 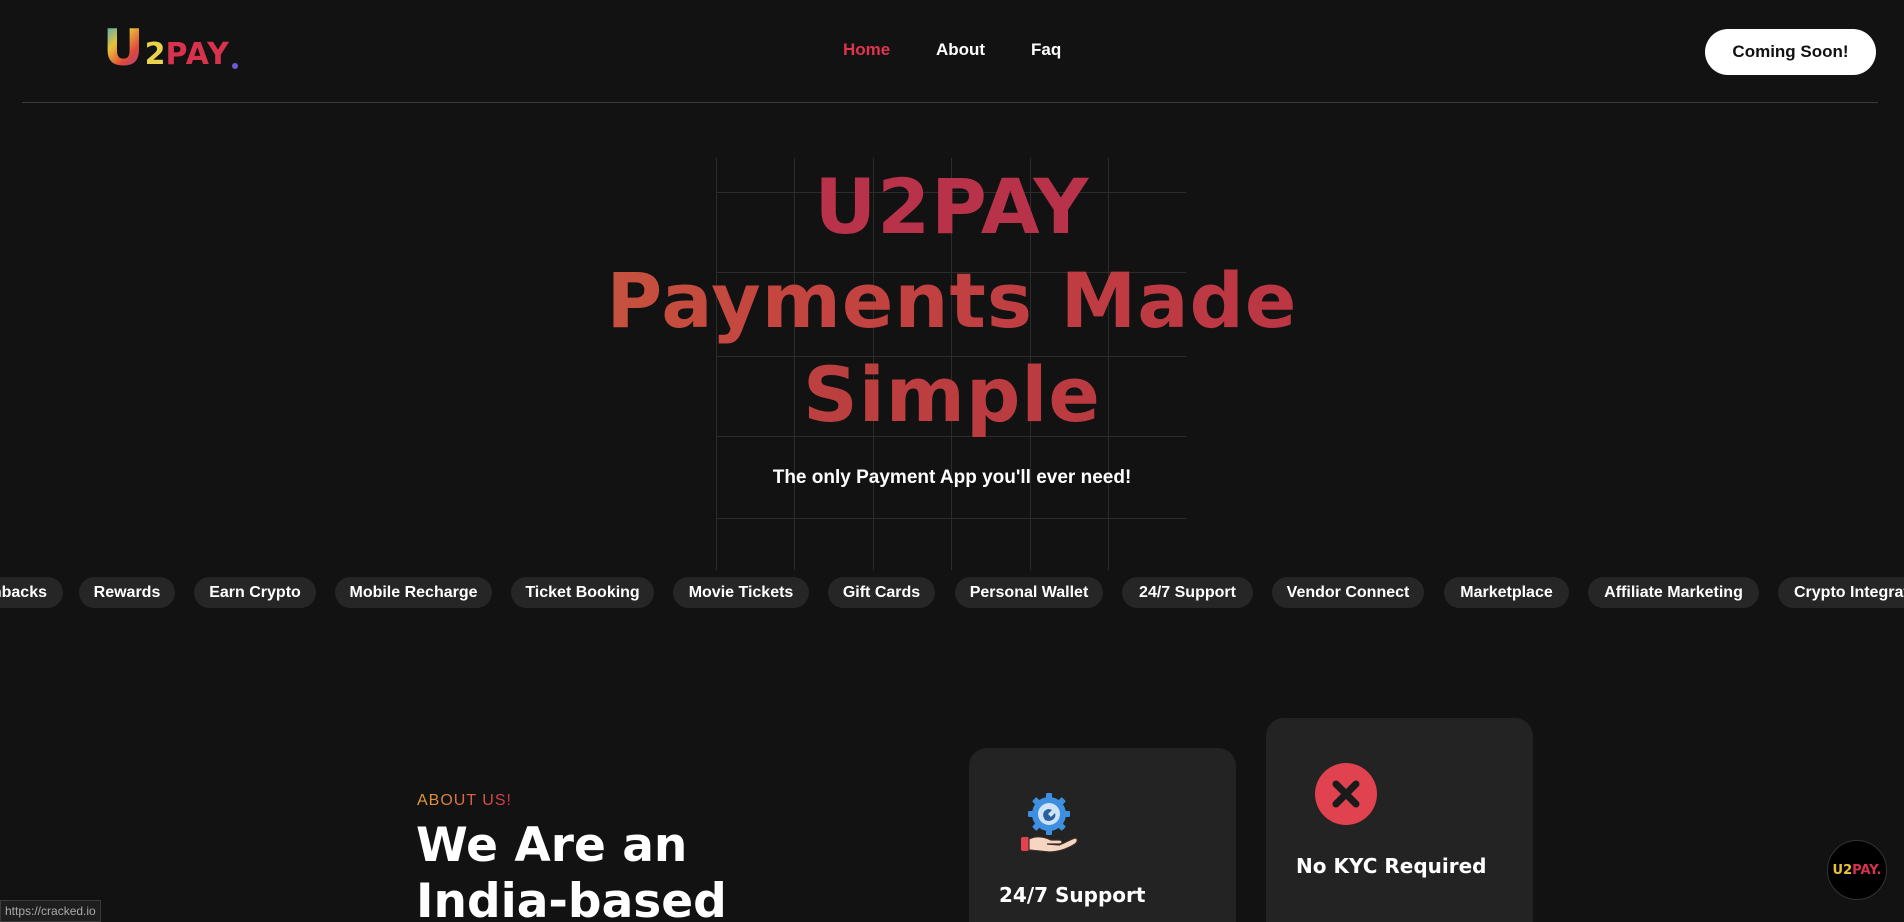 What do you see at coordinates (1072, 895) in the screenshot?
I see `support-card-title: 24/7 Support` at bounding box center [1072, 895].